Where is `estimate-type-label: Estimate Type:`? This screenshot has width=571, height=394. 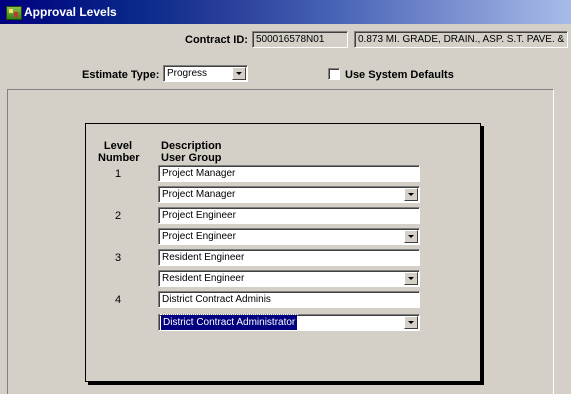
estimate-type-label: Estimate Type: is located at coordinates (121, 75).